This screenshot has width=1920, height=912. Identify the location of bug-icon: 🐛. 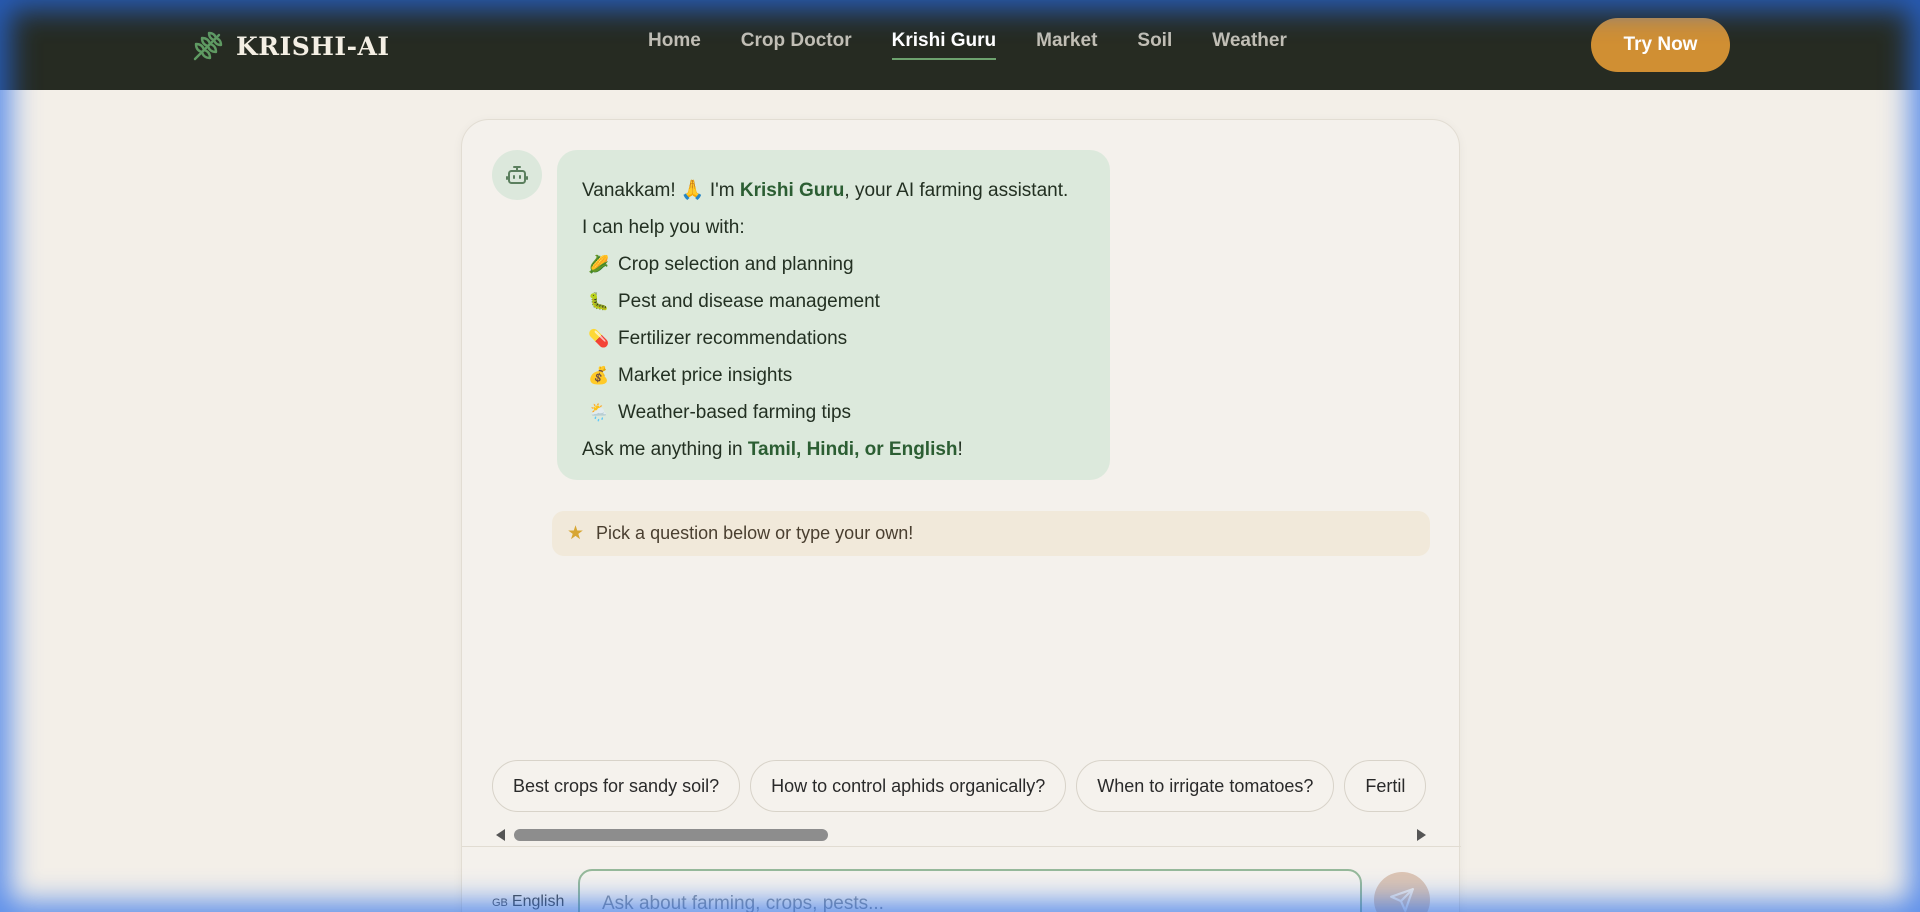
(599, 301).